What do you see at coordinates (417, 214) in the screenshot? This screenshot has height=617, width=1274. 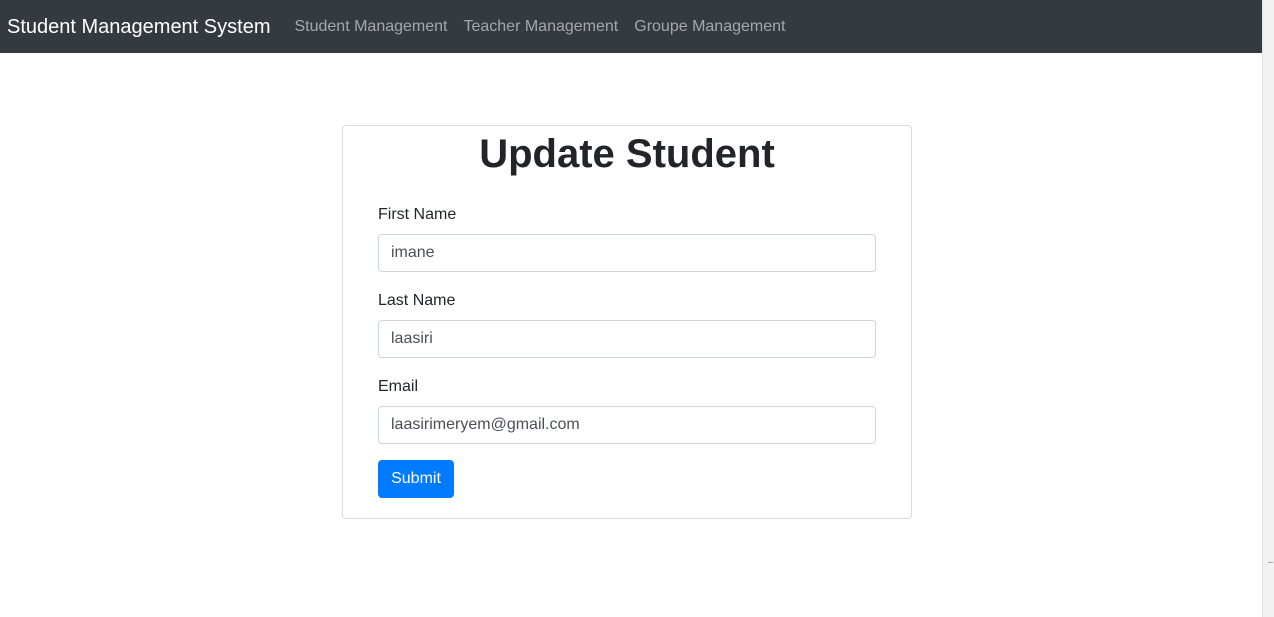 I see `first-name-label: First Name` at bounding box center [417, 214].